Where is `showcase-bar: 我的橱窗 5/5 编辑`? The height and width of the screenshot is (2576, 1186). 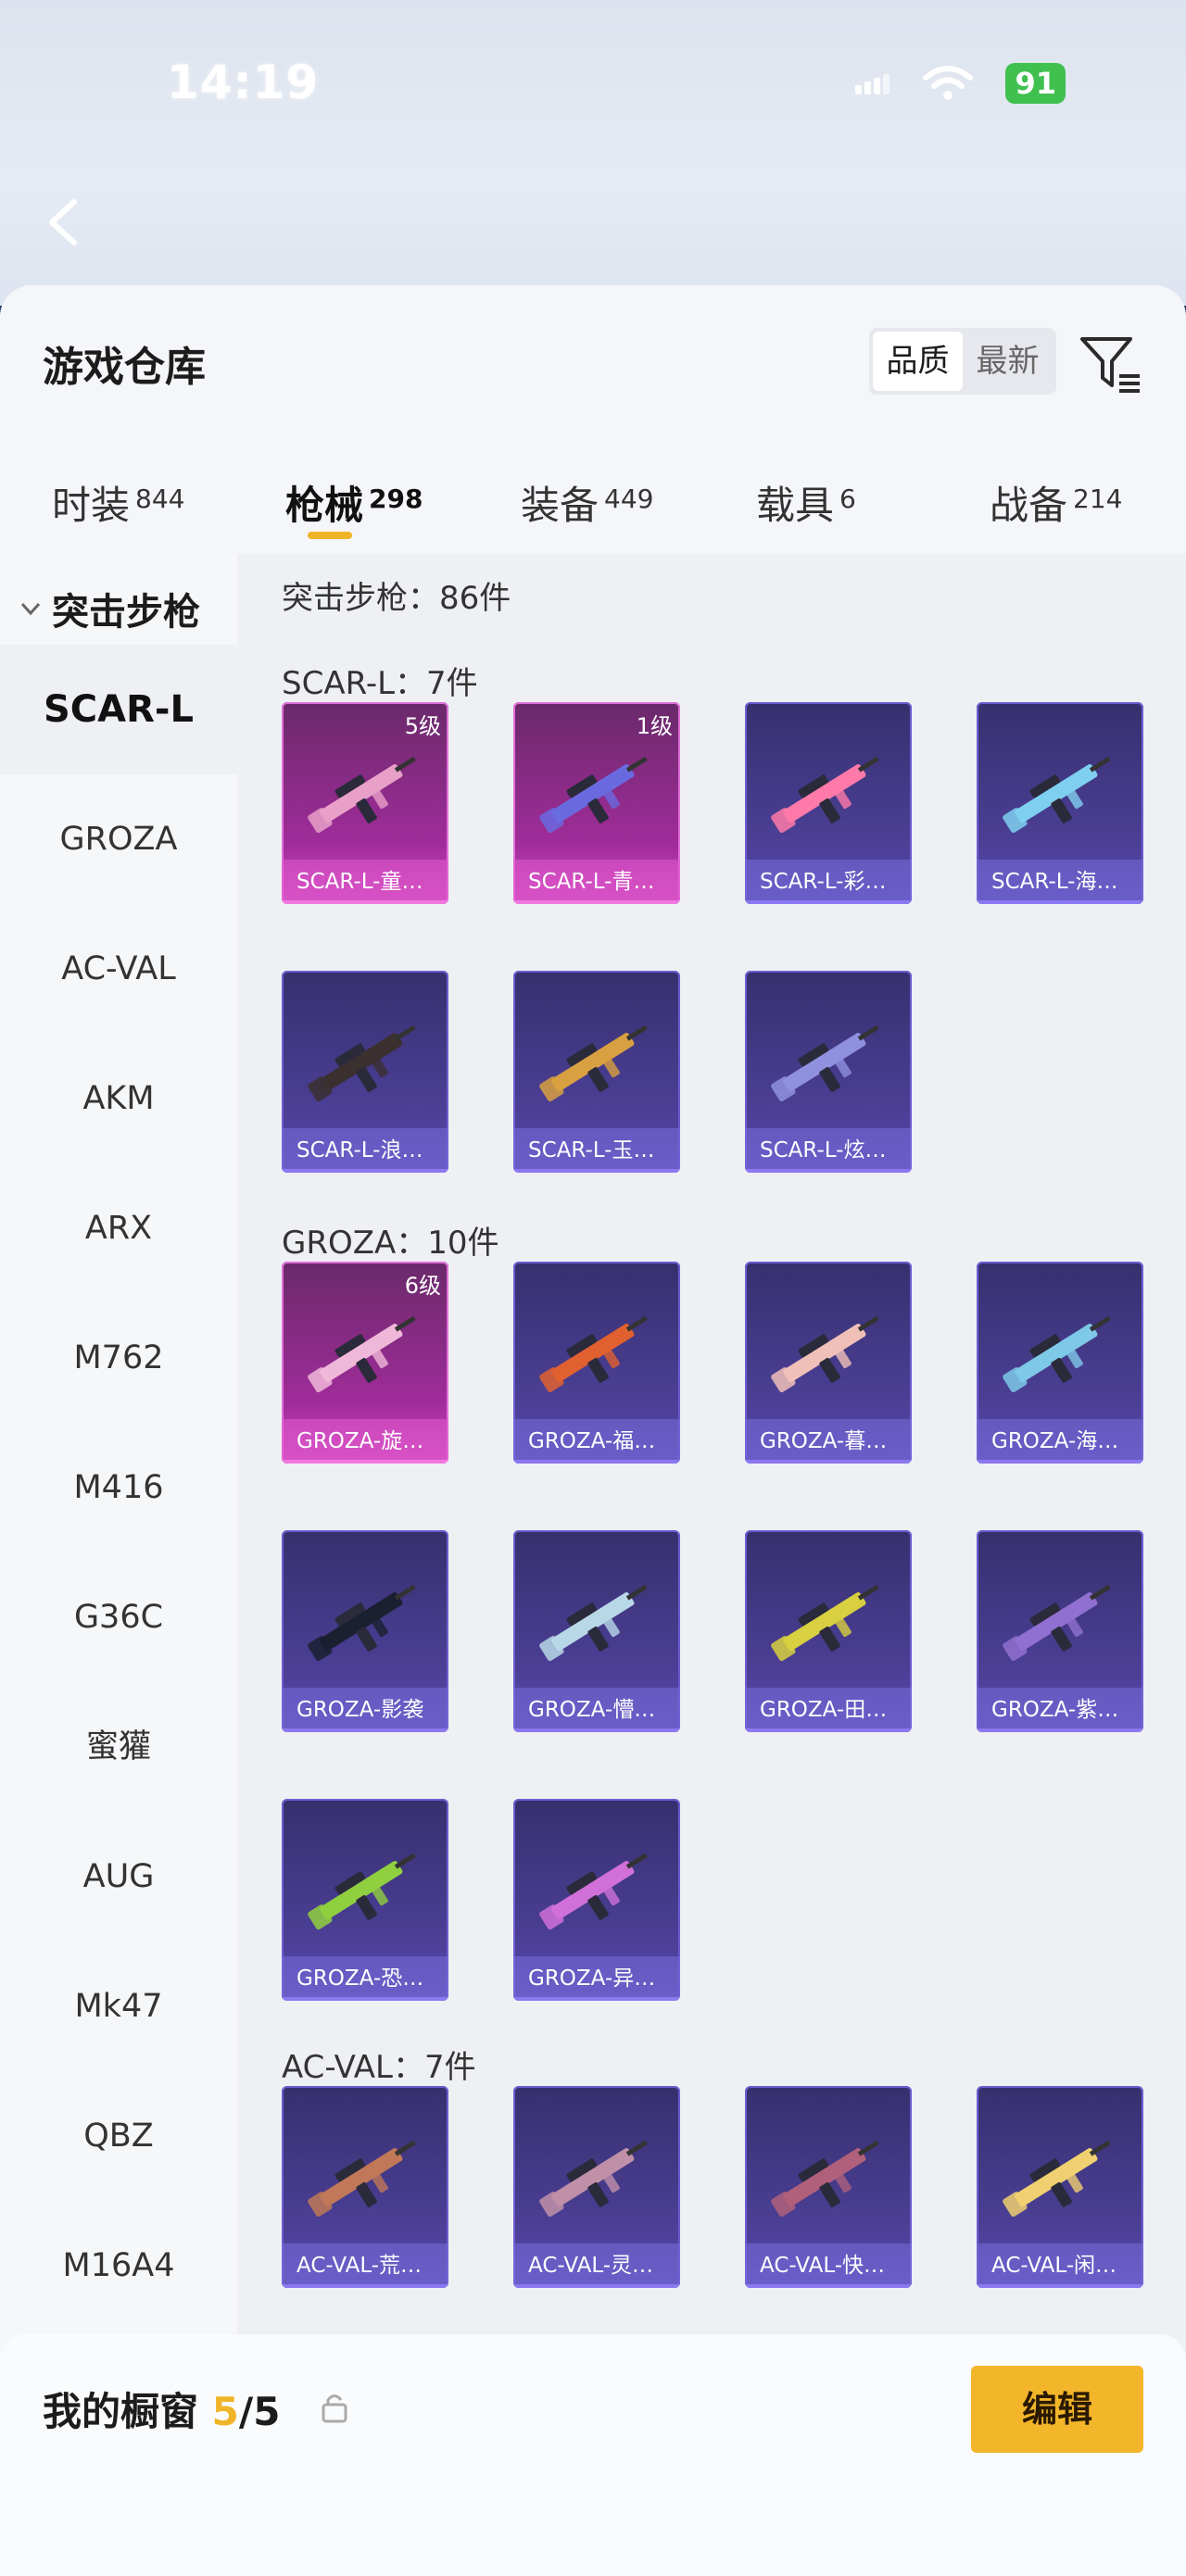
showcase-bar: 我的橱窗 5/5 编辑 is located at coordinates (593, 2455).